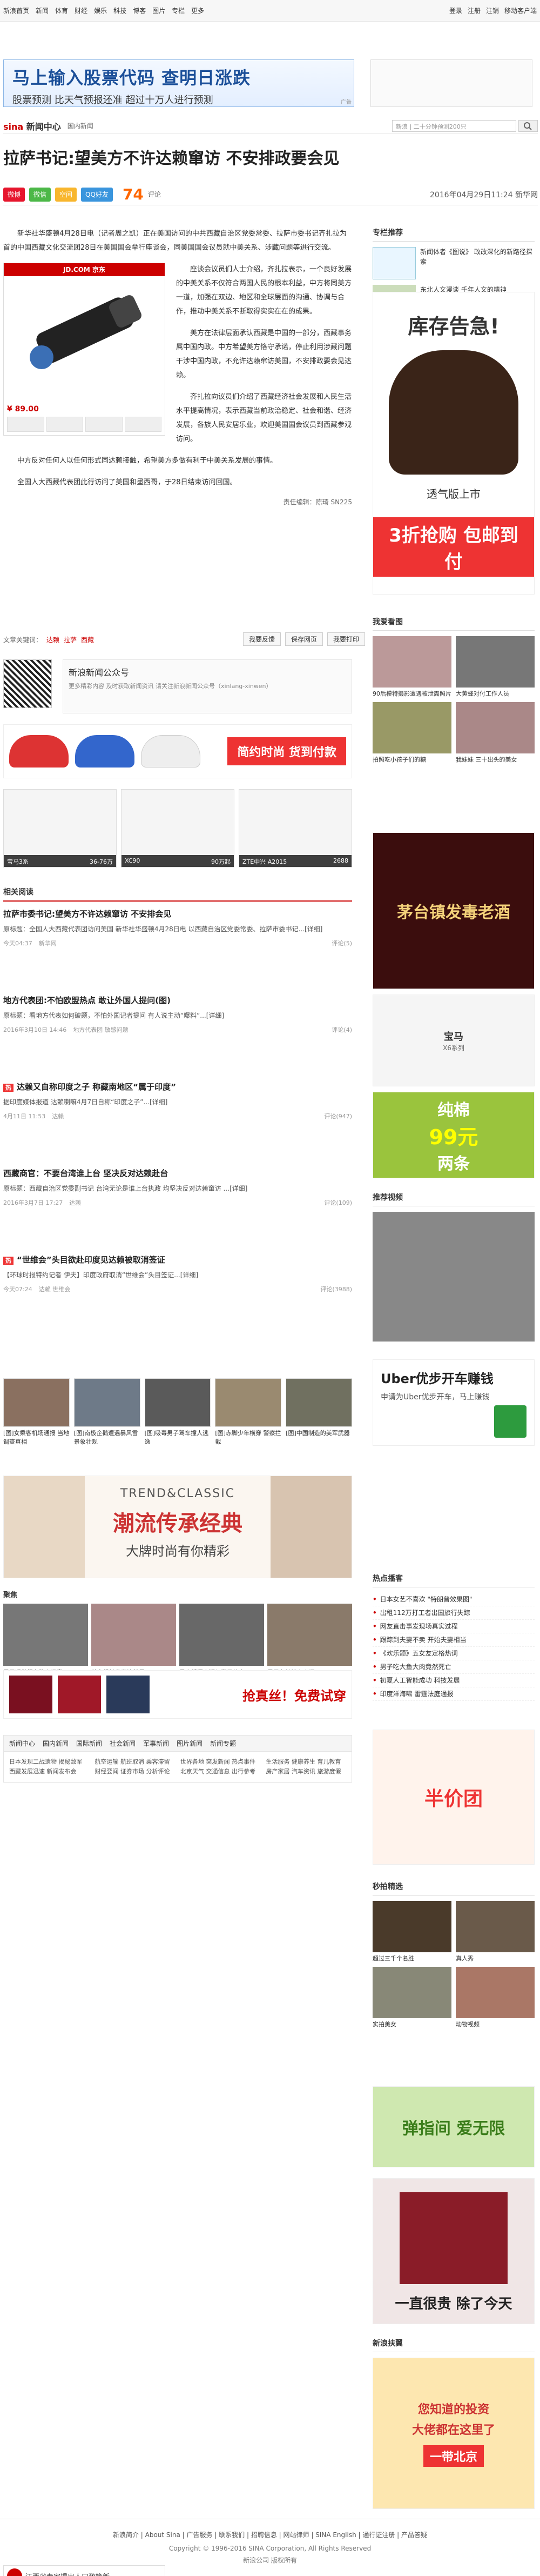 The height and width of the screenshot is (2576, 540). What do you see at coordinates (417, 1694) in the screenshot?
I see `hot-text: 印度洋海啸 雷霆法庭通报` at bounding box center [417, 1694].